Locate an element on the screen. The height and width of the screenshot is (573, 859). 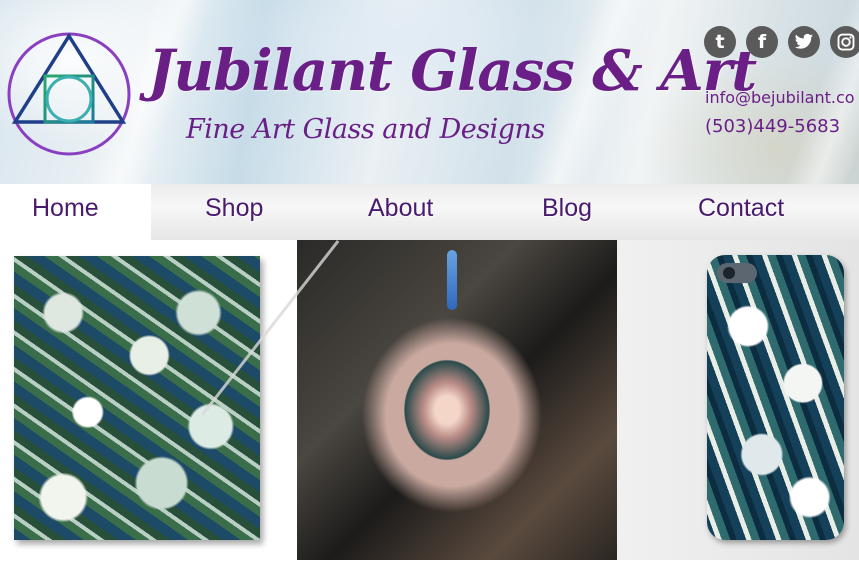
main-nav: Home Shop About Blog Contact is located at coordinates (429, 212).